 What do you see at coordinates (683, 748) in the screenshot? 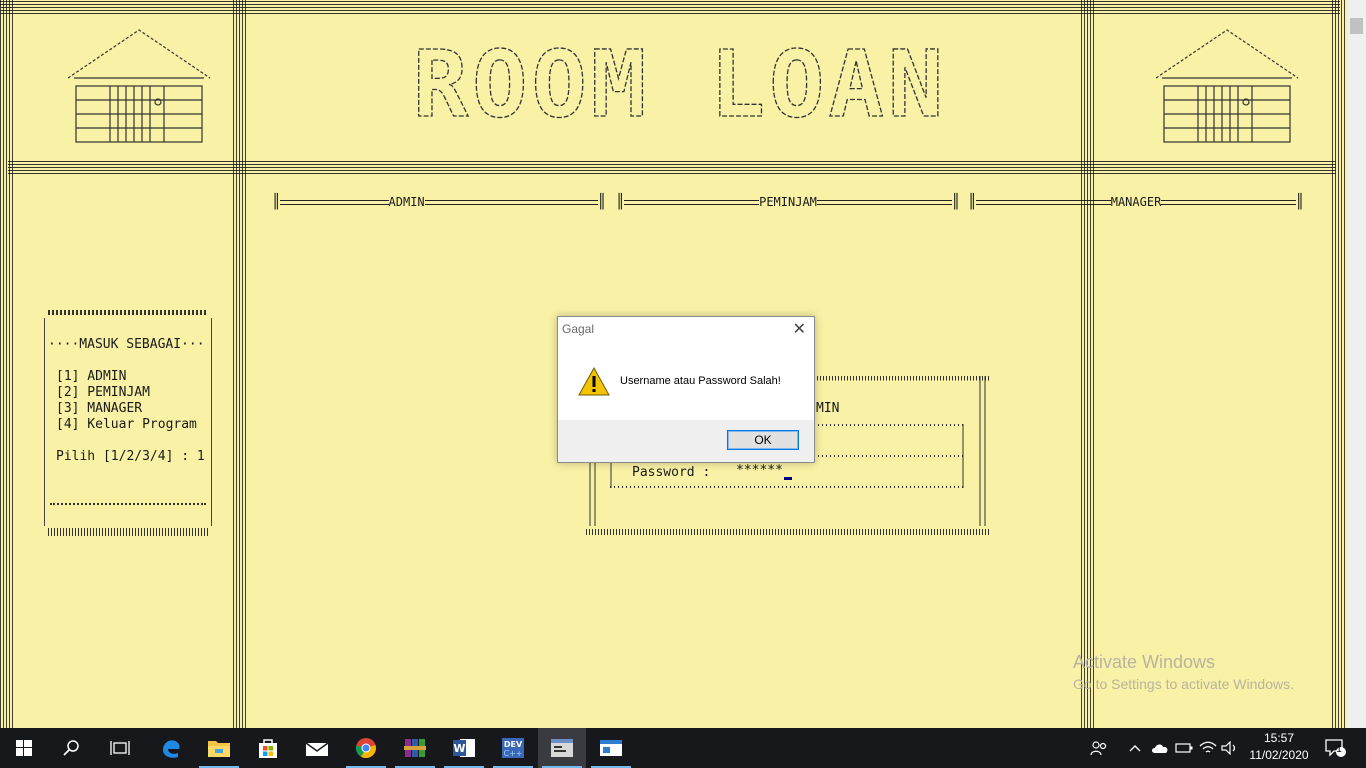
I see `taskbar: W DEV C++ 1` at bounding box center [683, 748].